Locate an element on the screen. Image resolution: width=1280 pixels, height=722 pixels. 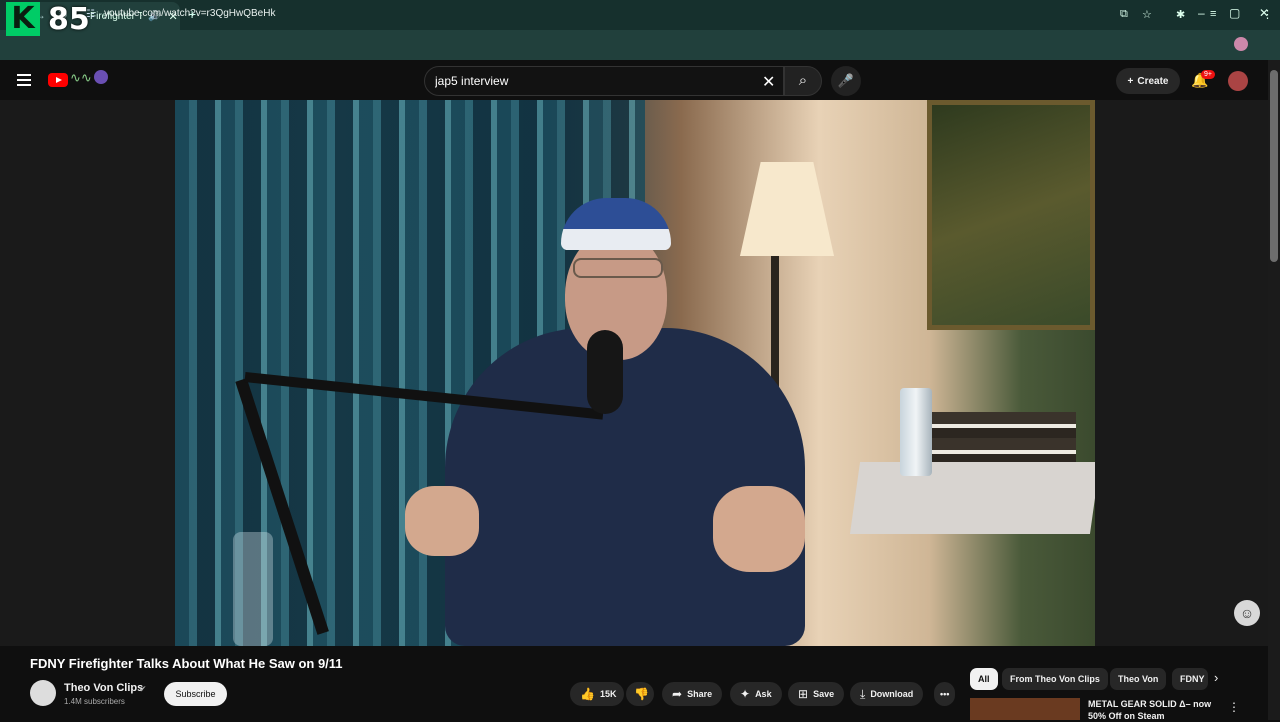
like-count: 15K is located at coordinates (608, 694).